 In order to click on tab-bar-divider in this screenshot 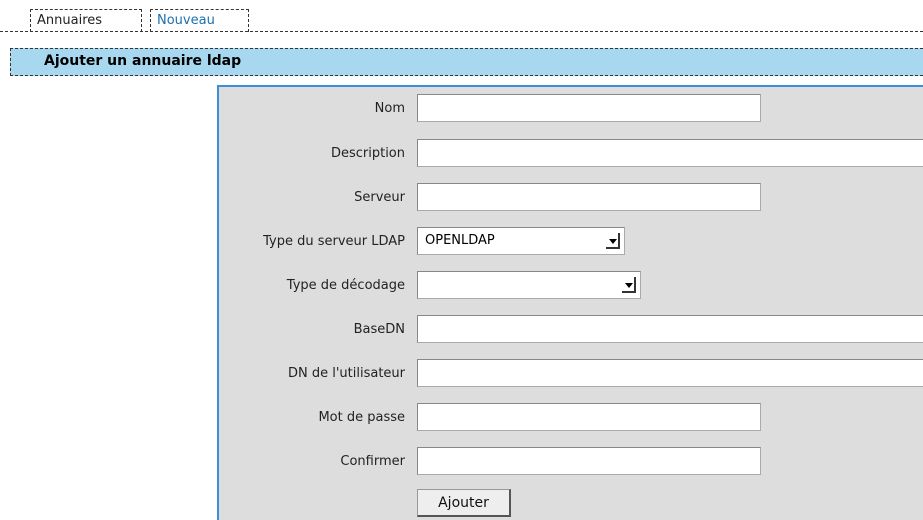, I will do `click(461, 31)`.